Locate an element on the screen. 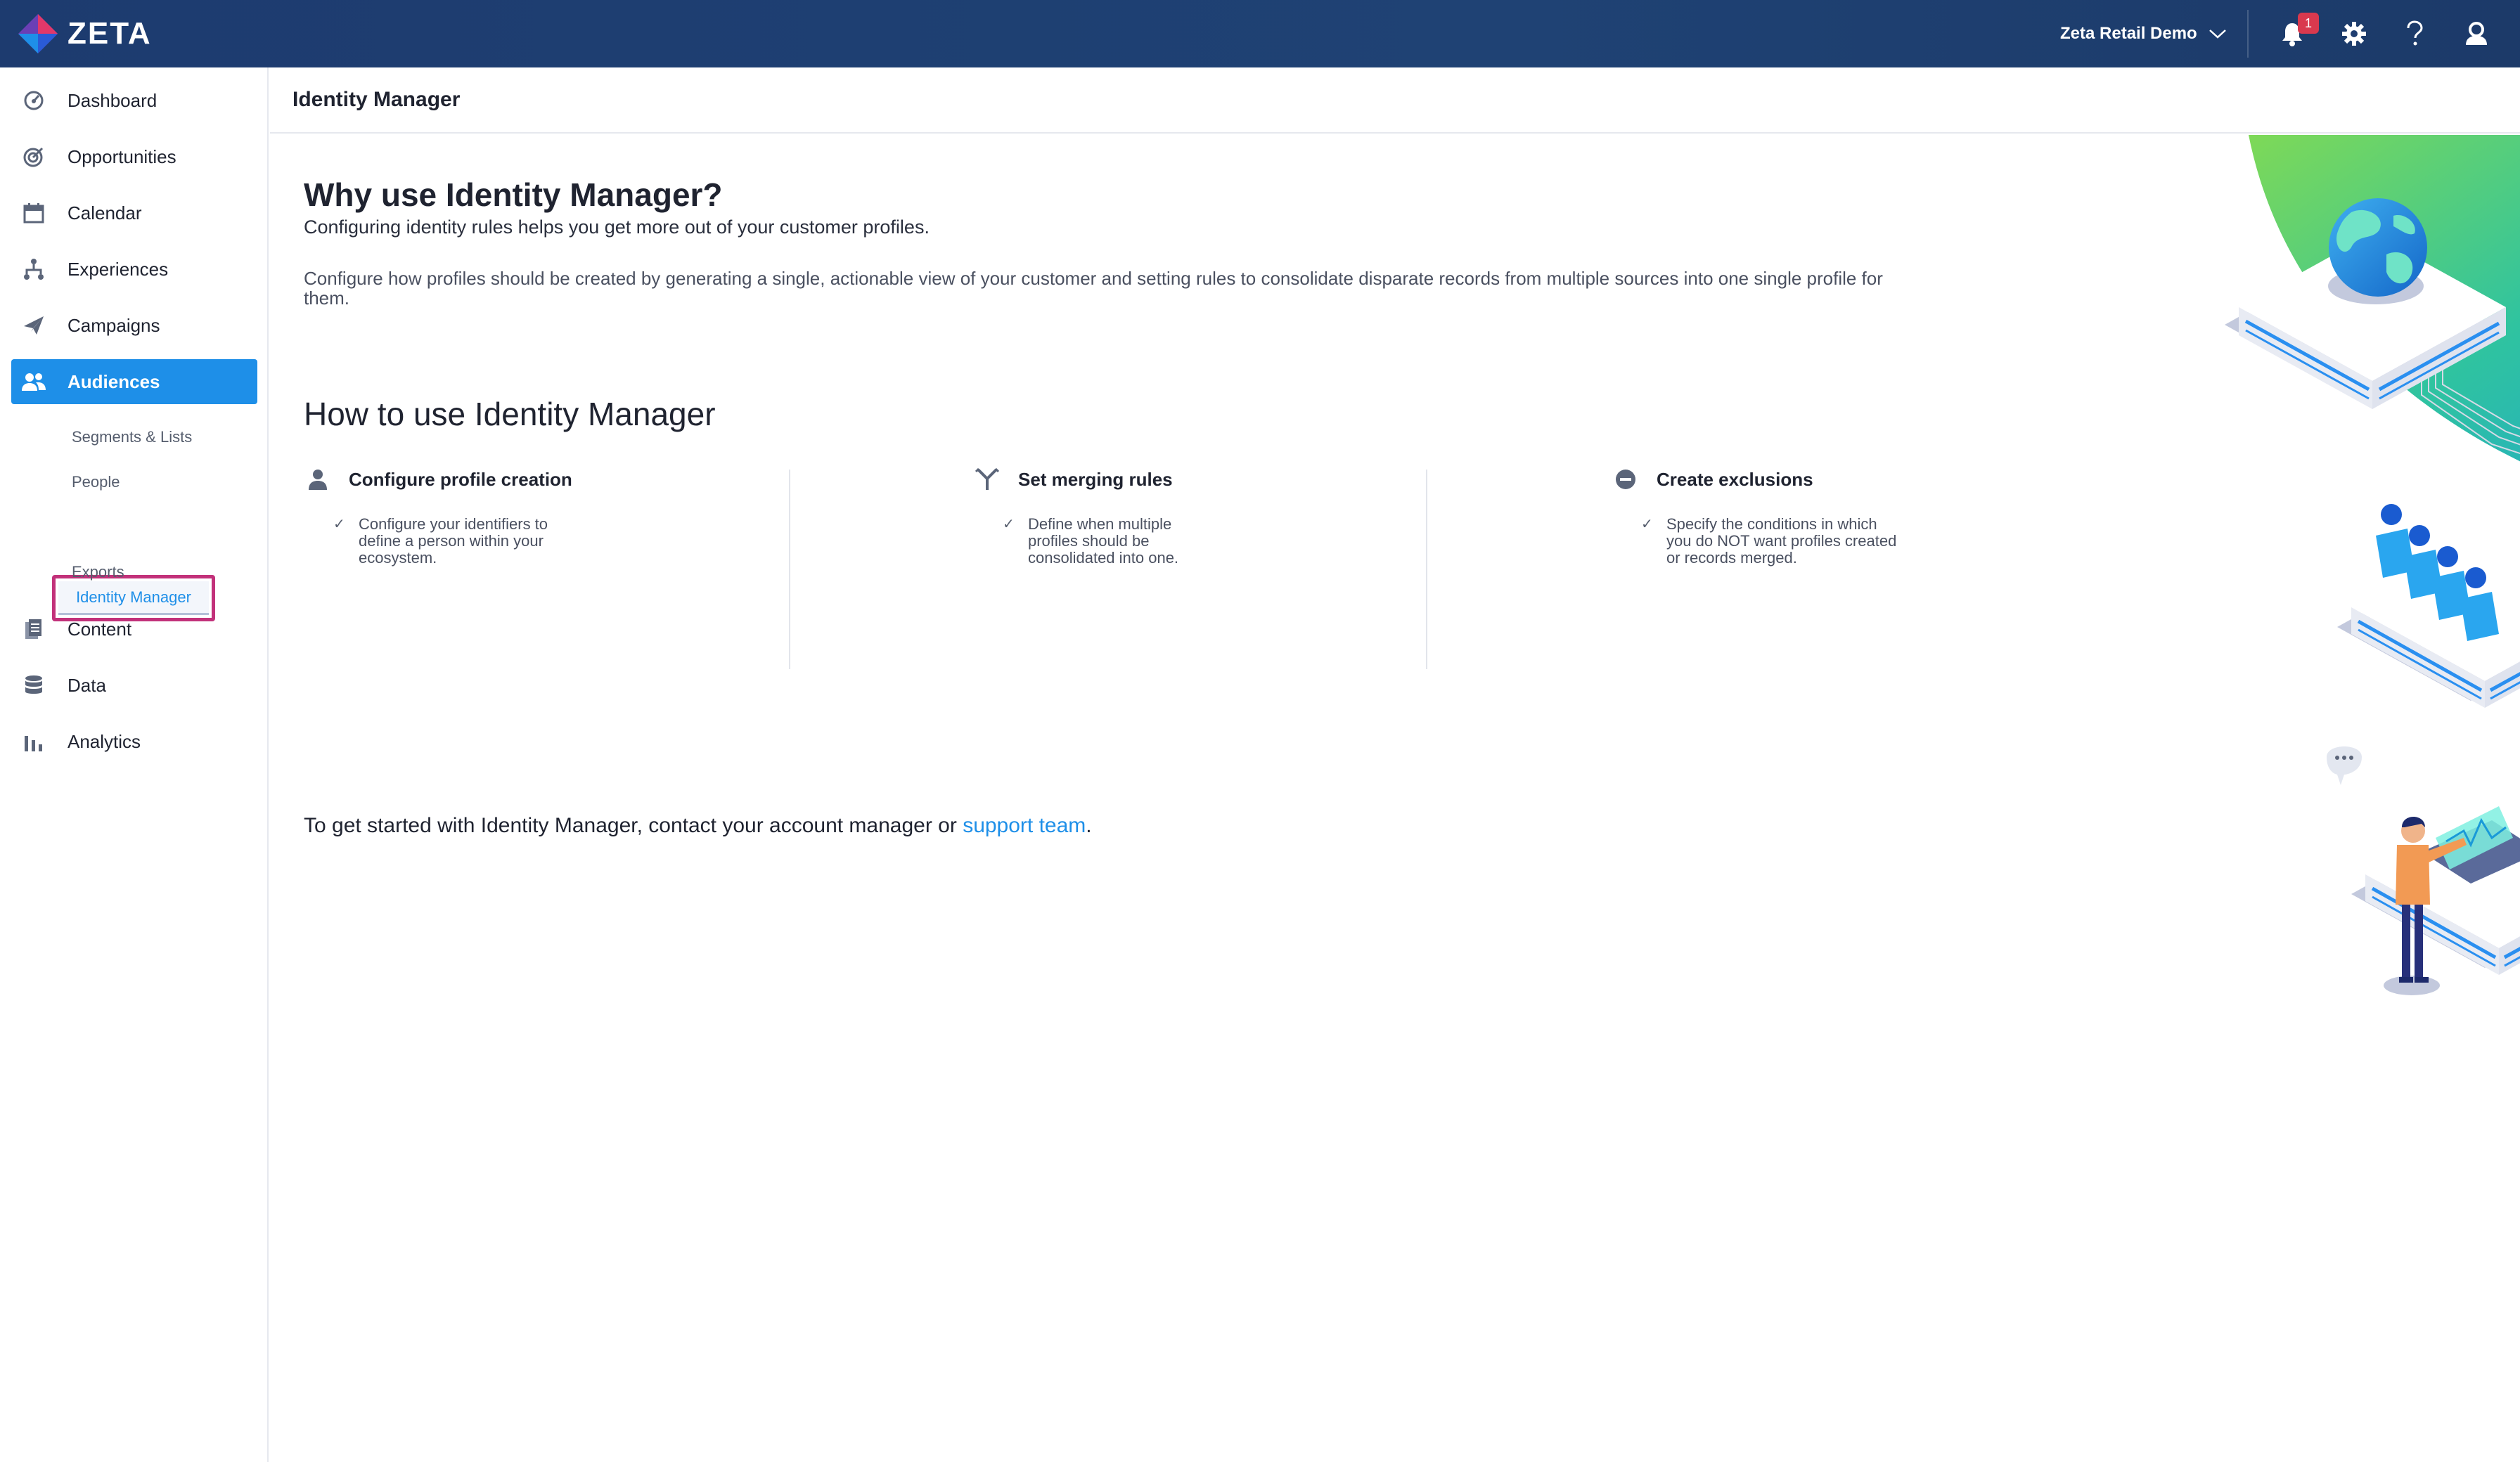 The image size is (2520, 1462). top-bar: ZETA Zeta Retail Demo 1 is located at coordinates (1260, 33).